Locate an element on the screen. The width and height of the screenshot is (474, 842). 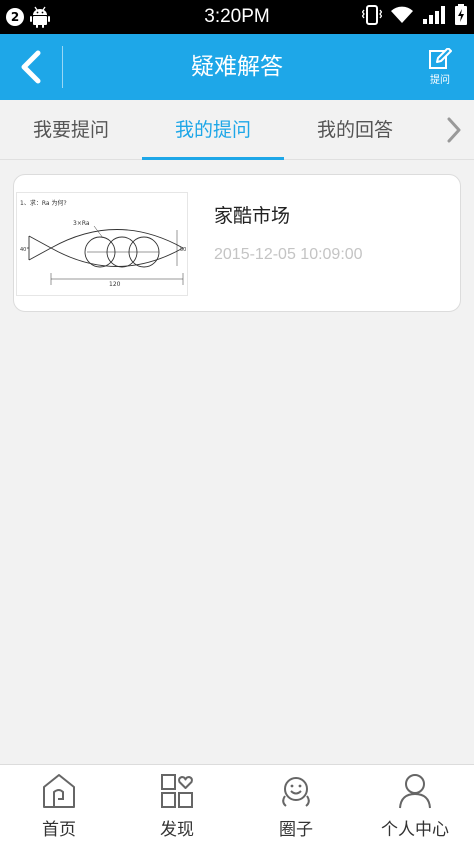
nav-circle-label: 圈子 is located at coordinates (296, 830).